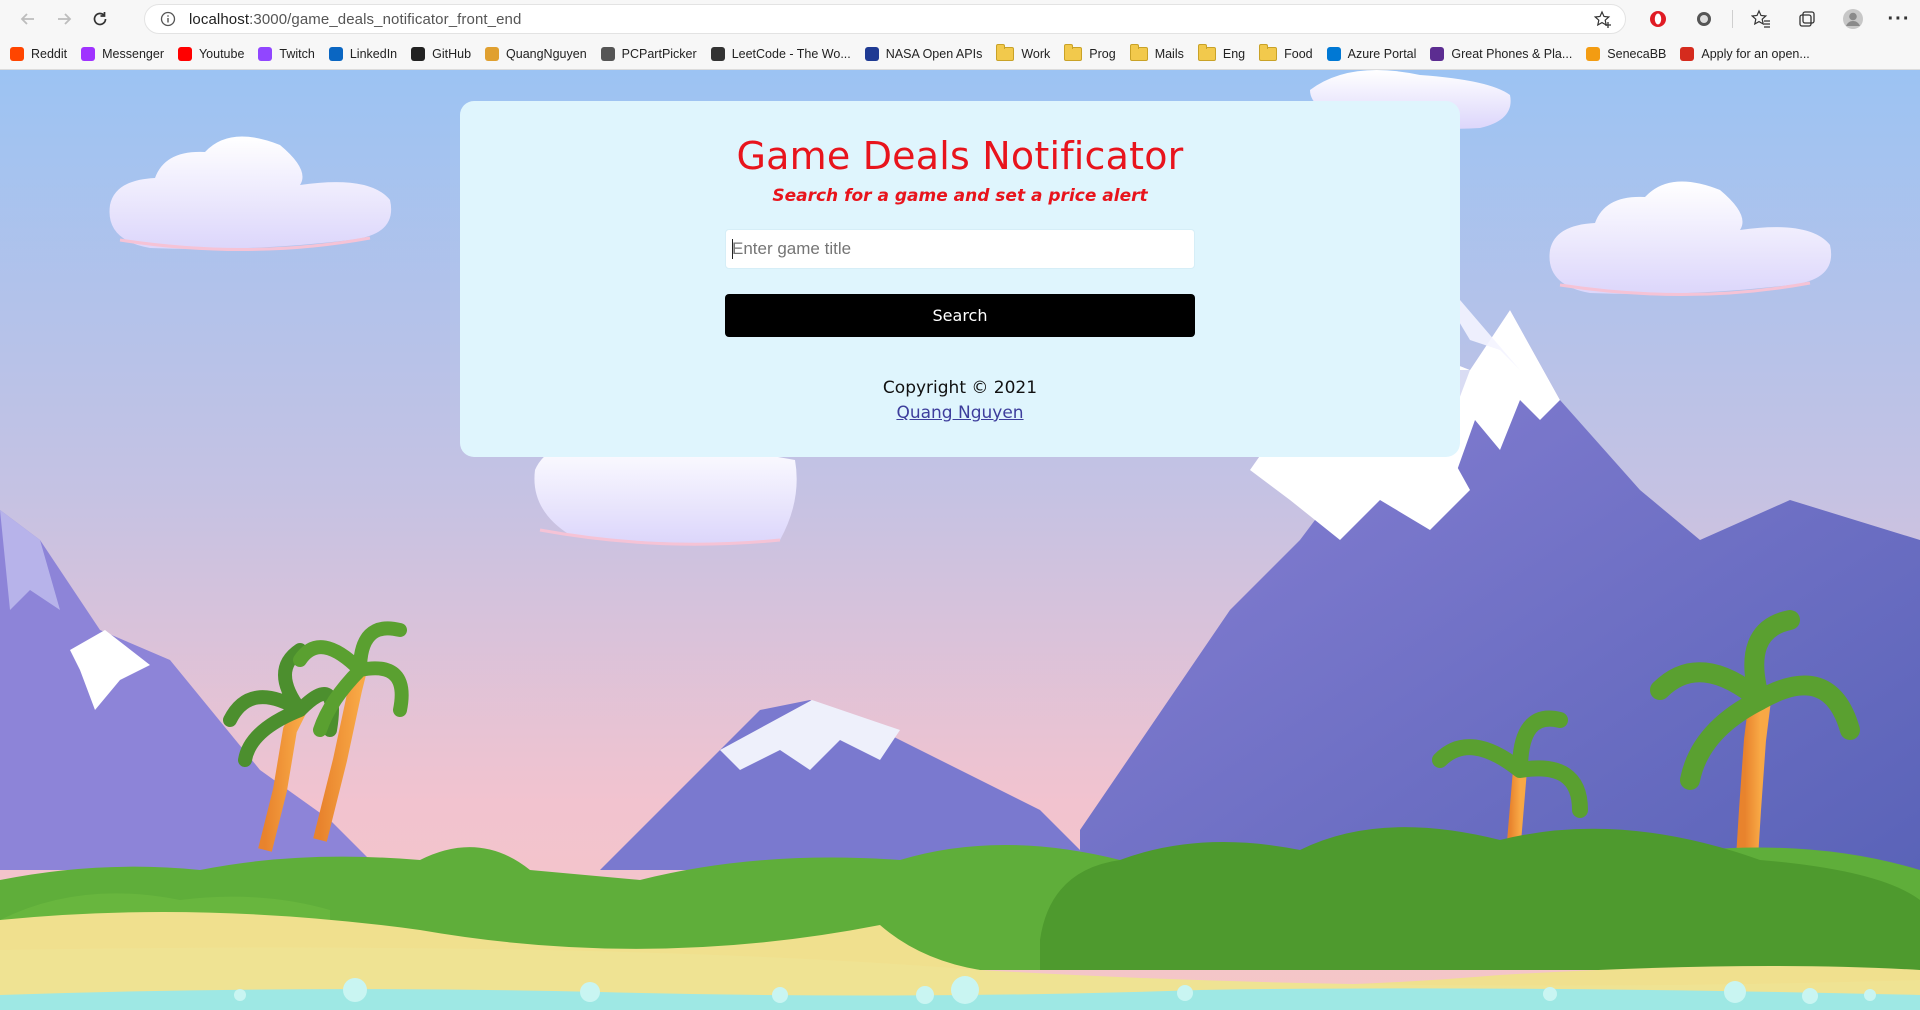 The width and height of the screenshot is (1920, 1010). What do you see at coordinates (184, 53) in the screenshot?
I see `youtube-icon` at bounding box center [184, 53].